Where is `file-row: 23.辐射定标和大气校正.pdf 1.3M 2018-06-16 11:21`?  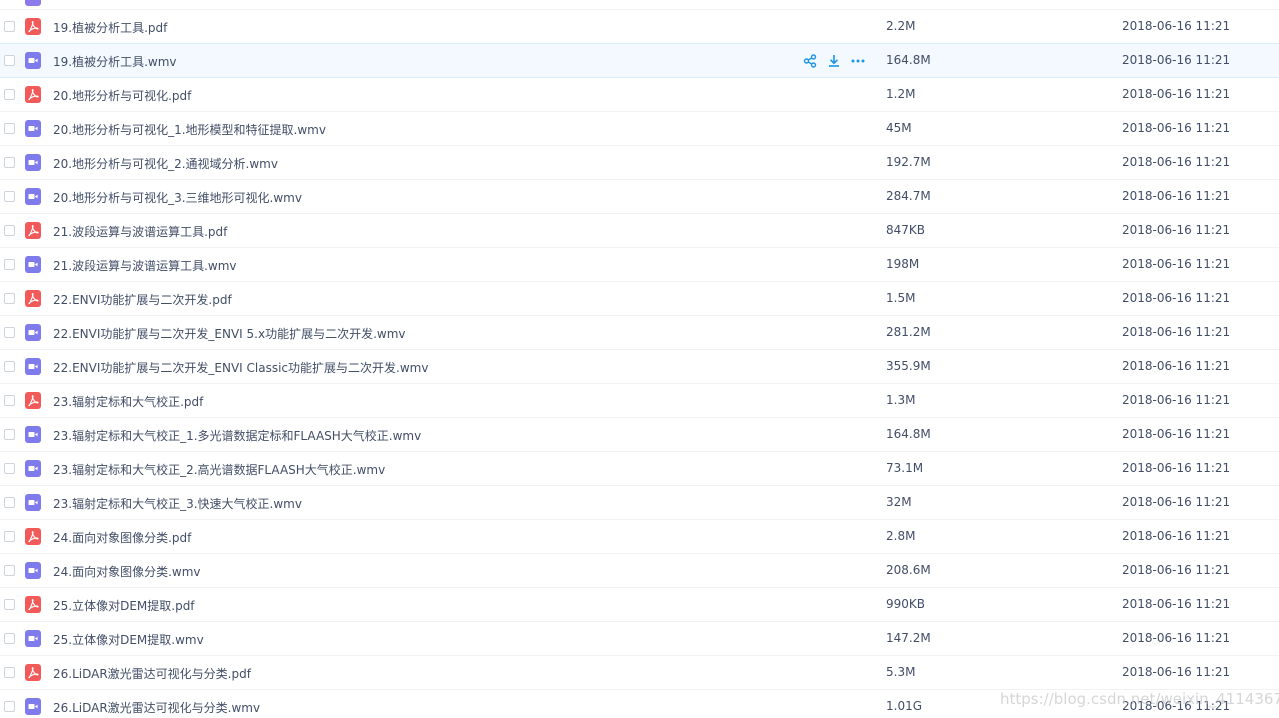
file-row: 23.辐射定标和大气校正.pdf 1.3M 2018-06-16 11:21 is located at coordinates (639, 401).